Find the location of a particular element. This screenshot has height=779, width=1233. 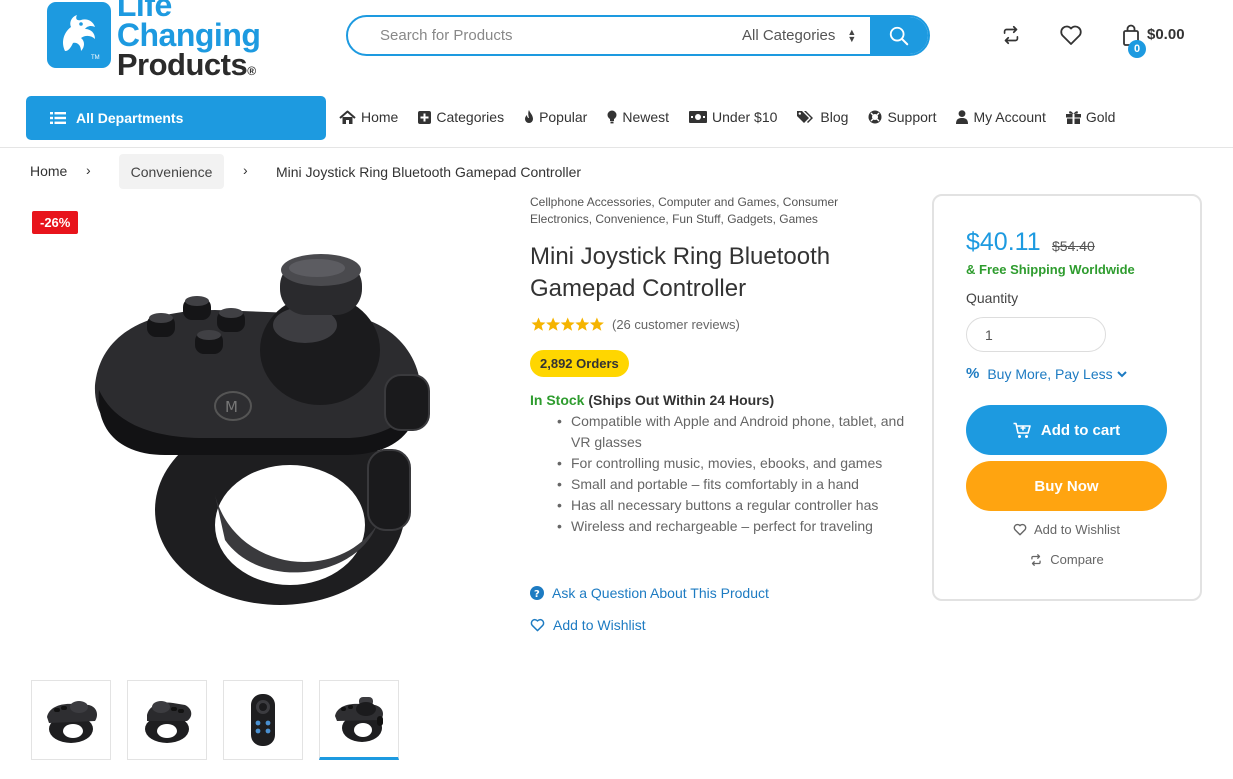

cart-total: $0.00 is located at coordinates (1166, 34).